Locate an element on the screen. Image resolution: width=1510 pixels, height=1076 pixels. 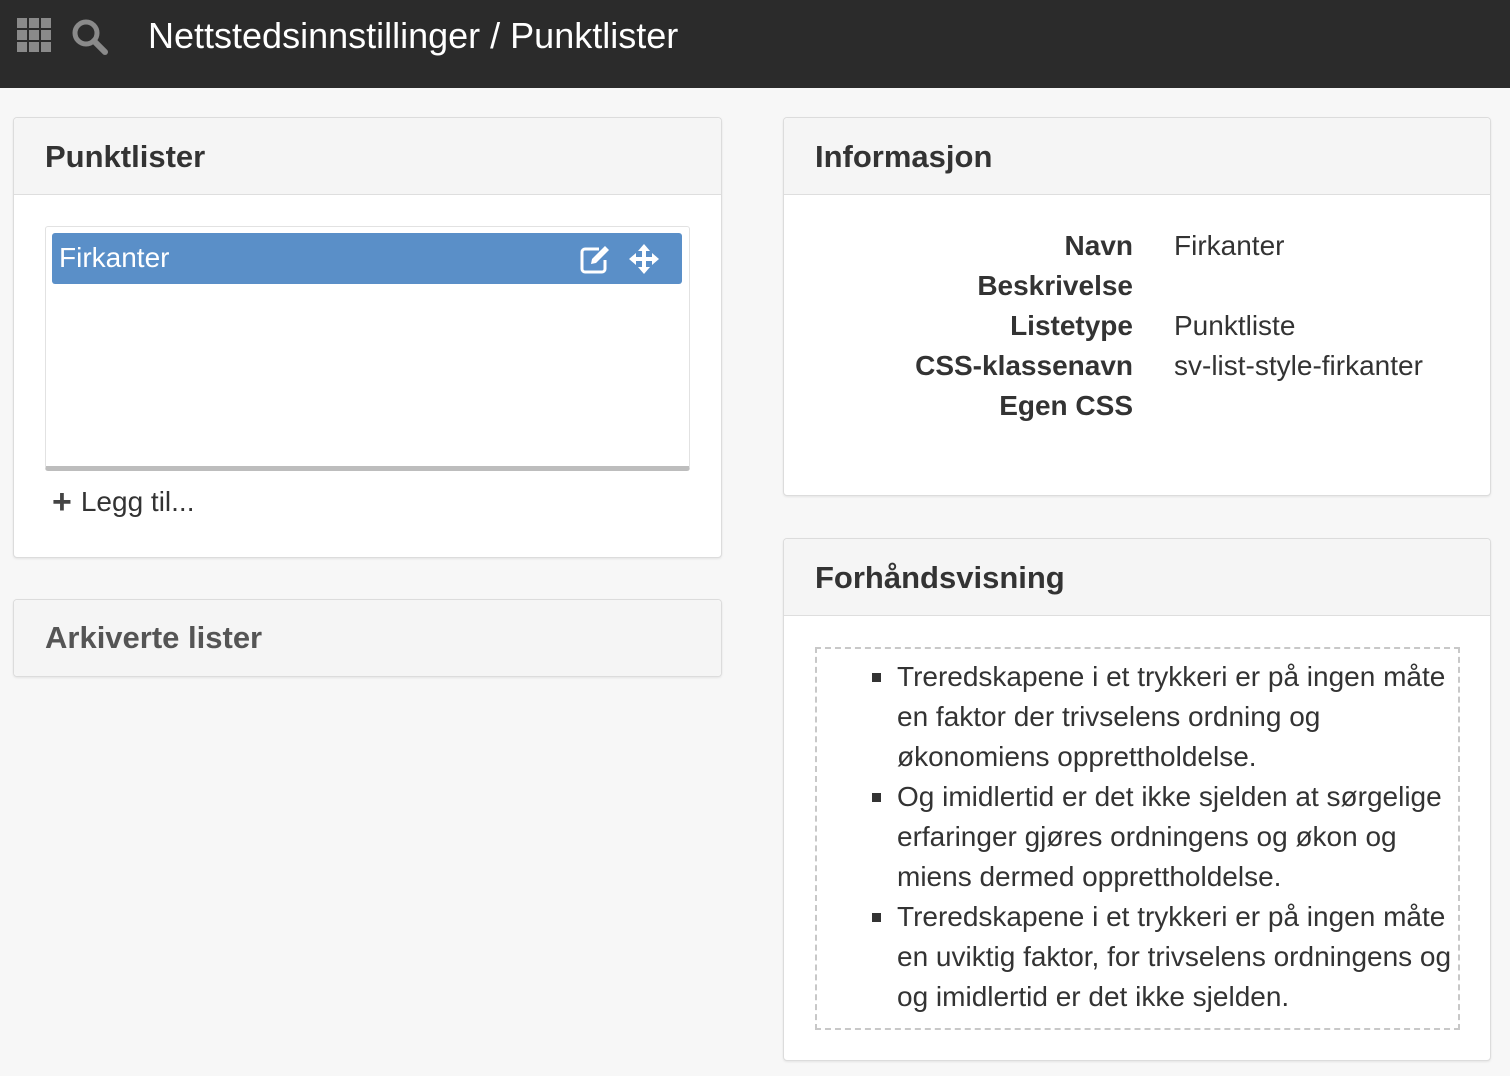
info-value: Punktliste is located at coordinates (1235, 325).